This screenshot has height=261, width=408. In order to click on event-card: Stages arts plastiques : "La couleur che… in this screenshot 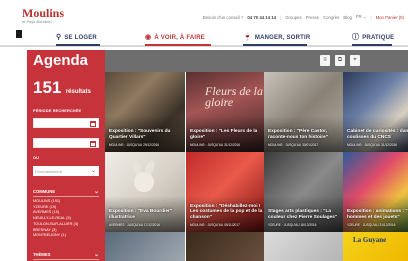, I will do `click(304, 192)`.